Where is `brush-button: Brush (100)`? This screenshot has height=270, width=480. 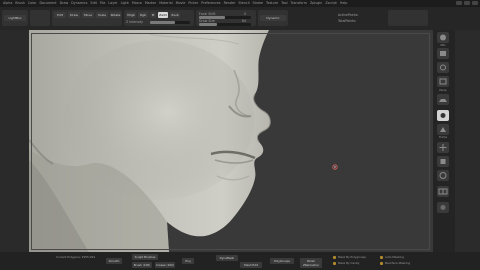 brush-button: Brush (100) is located at coordinates (142, 265).